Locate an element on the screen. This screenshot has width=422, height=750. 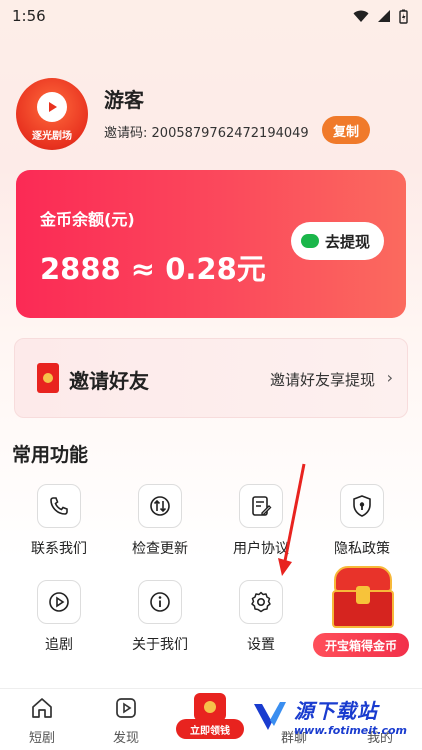
tab-discover: 发现 is located at coordinates (126, 720).